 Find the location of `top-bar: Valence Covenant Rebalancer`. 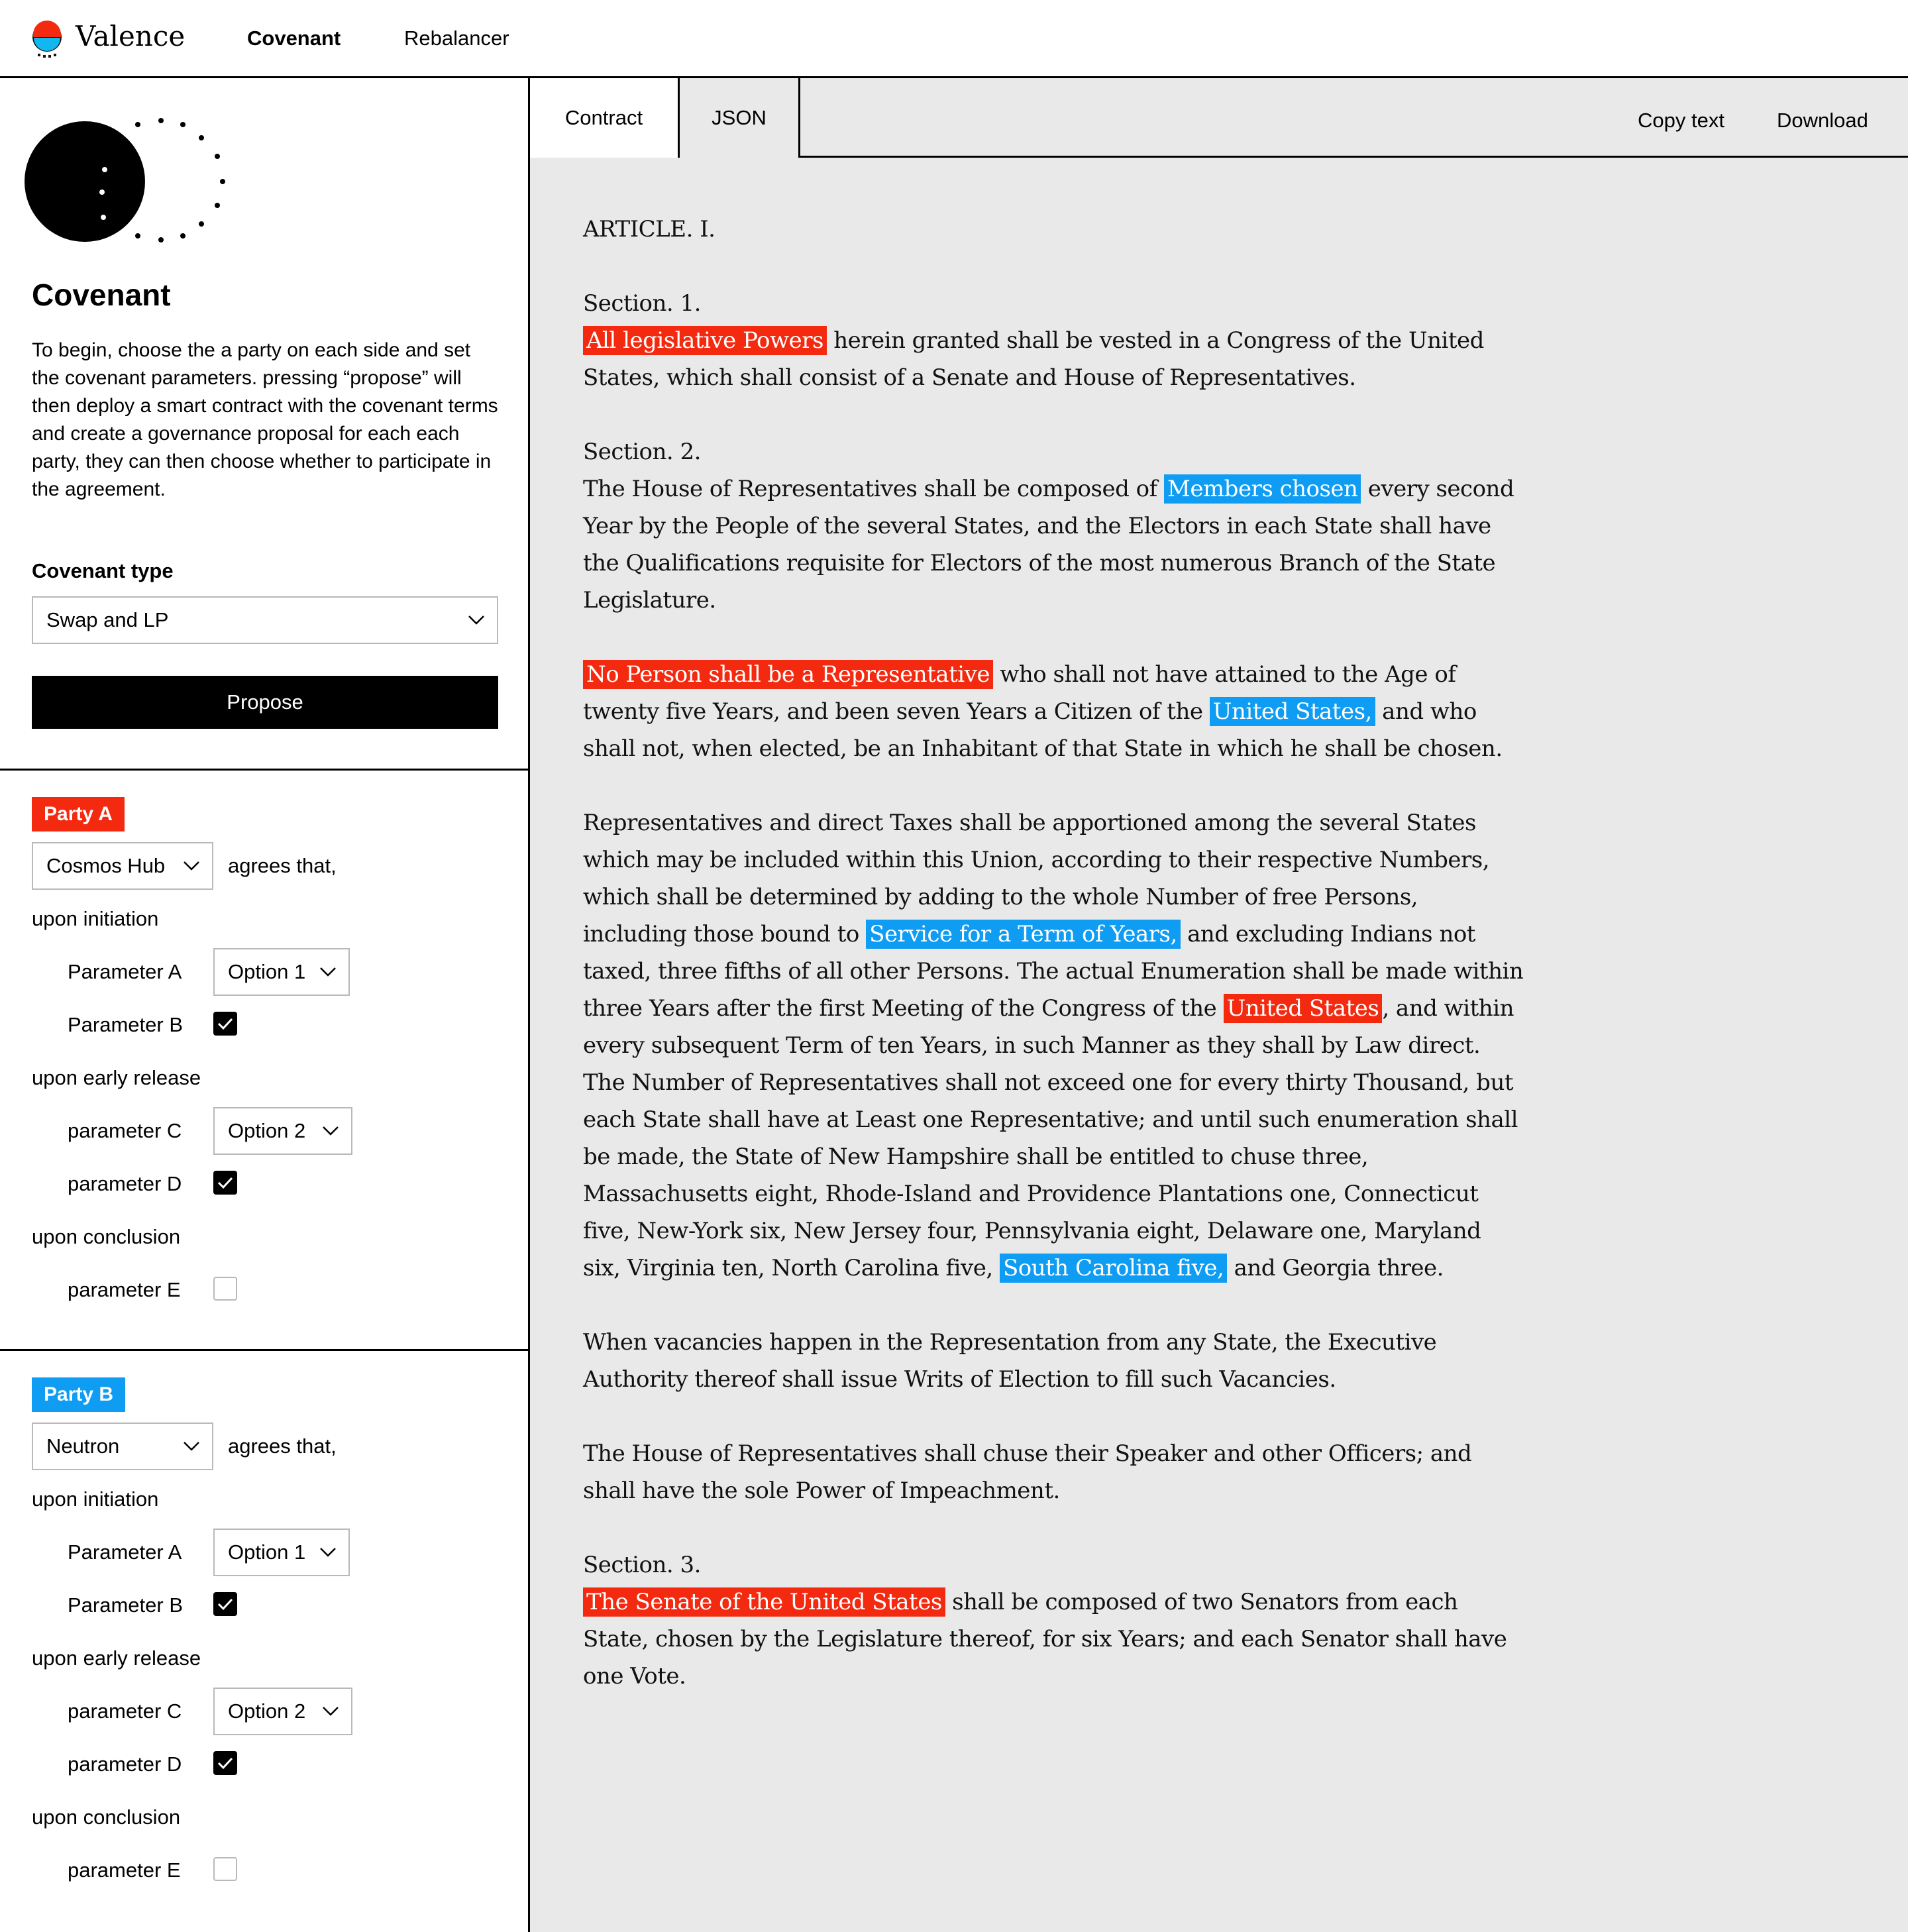

top-bar: Valence Covenant Rebalancer is located at coordinates (954, 39).